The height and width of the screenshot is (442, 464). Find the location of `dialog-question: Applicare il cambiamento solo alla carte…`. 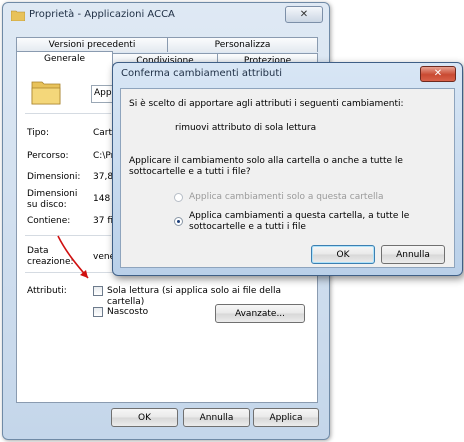

dialog-question: Applicare il cambiamento solo alla carte… is located at coordinates (266, 166).